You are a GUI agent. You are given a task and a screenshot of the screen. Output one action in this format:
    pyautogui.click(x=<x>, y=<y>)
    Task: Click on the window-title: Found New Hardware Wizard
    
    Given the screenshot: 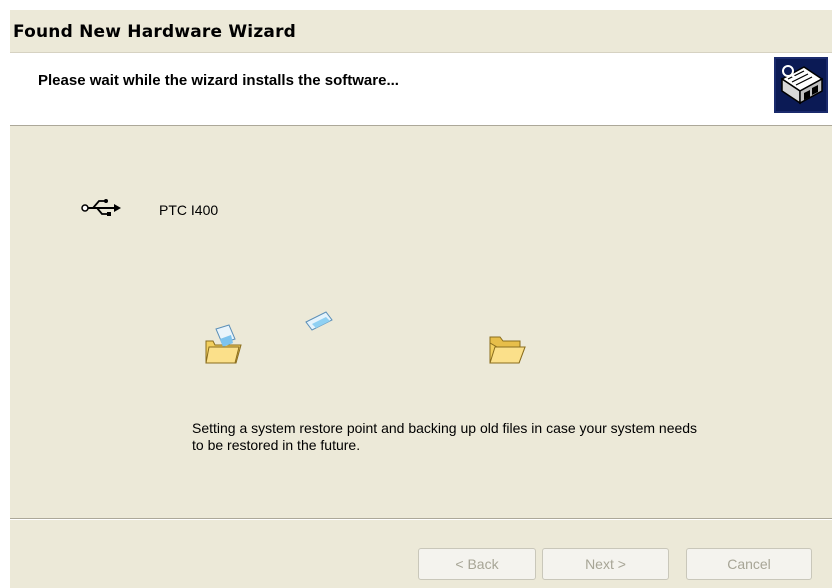 What is the action you would take?
    pyautogui.click(x=155, y=32)
    